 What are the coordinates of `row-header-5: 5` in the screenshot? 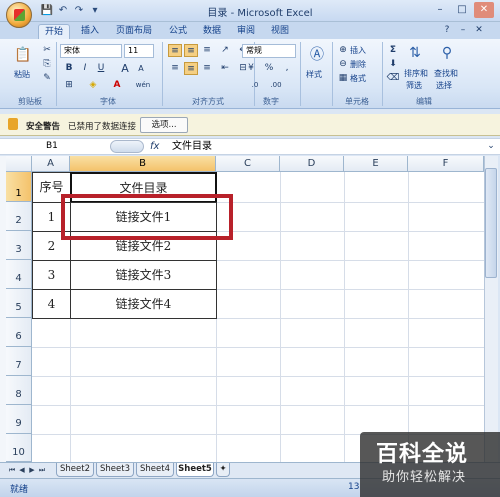 It's located at (19, 303).